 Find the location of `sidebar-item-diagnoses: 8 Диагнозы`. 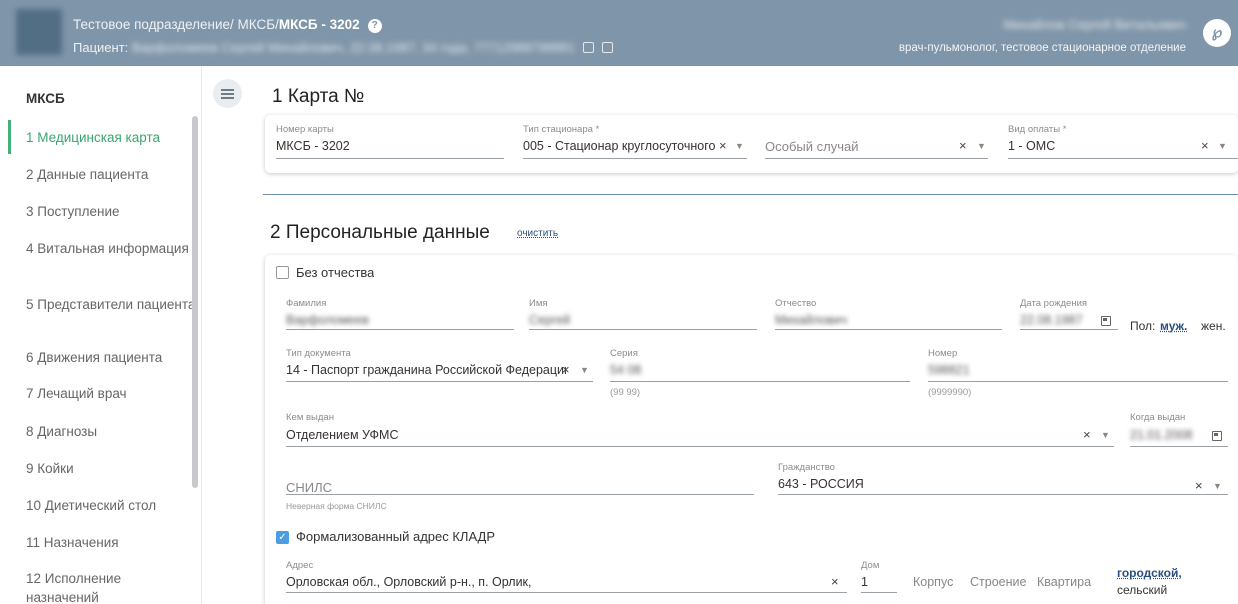

sidebar-item-diagnoses: 8 Диагнозы is located at coordinates (111, 431).